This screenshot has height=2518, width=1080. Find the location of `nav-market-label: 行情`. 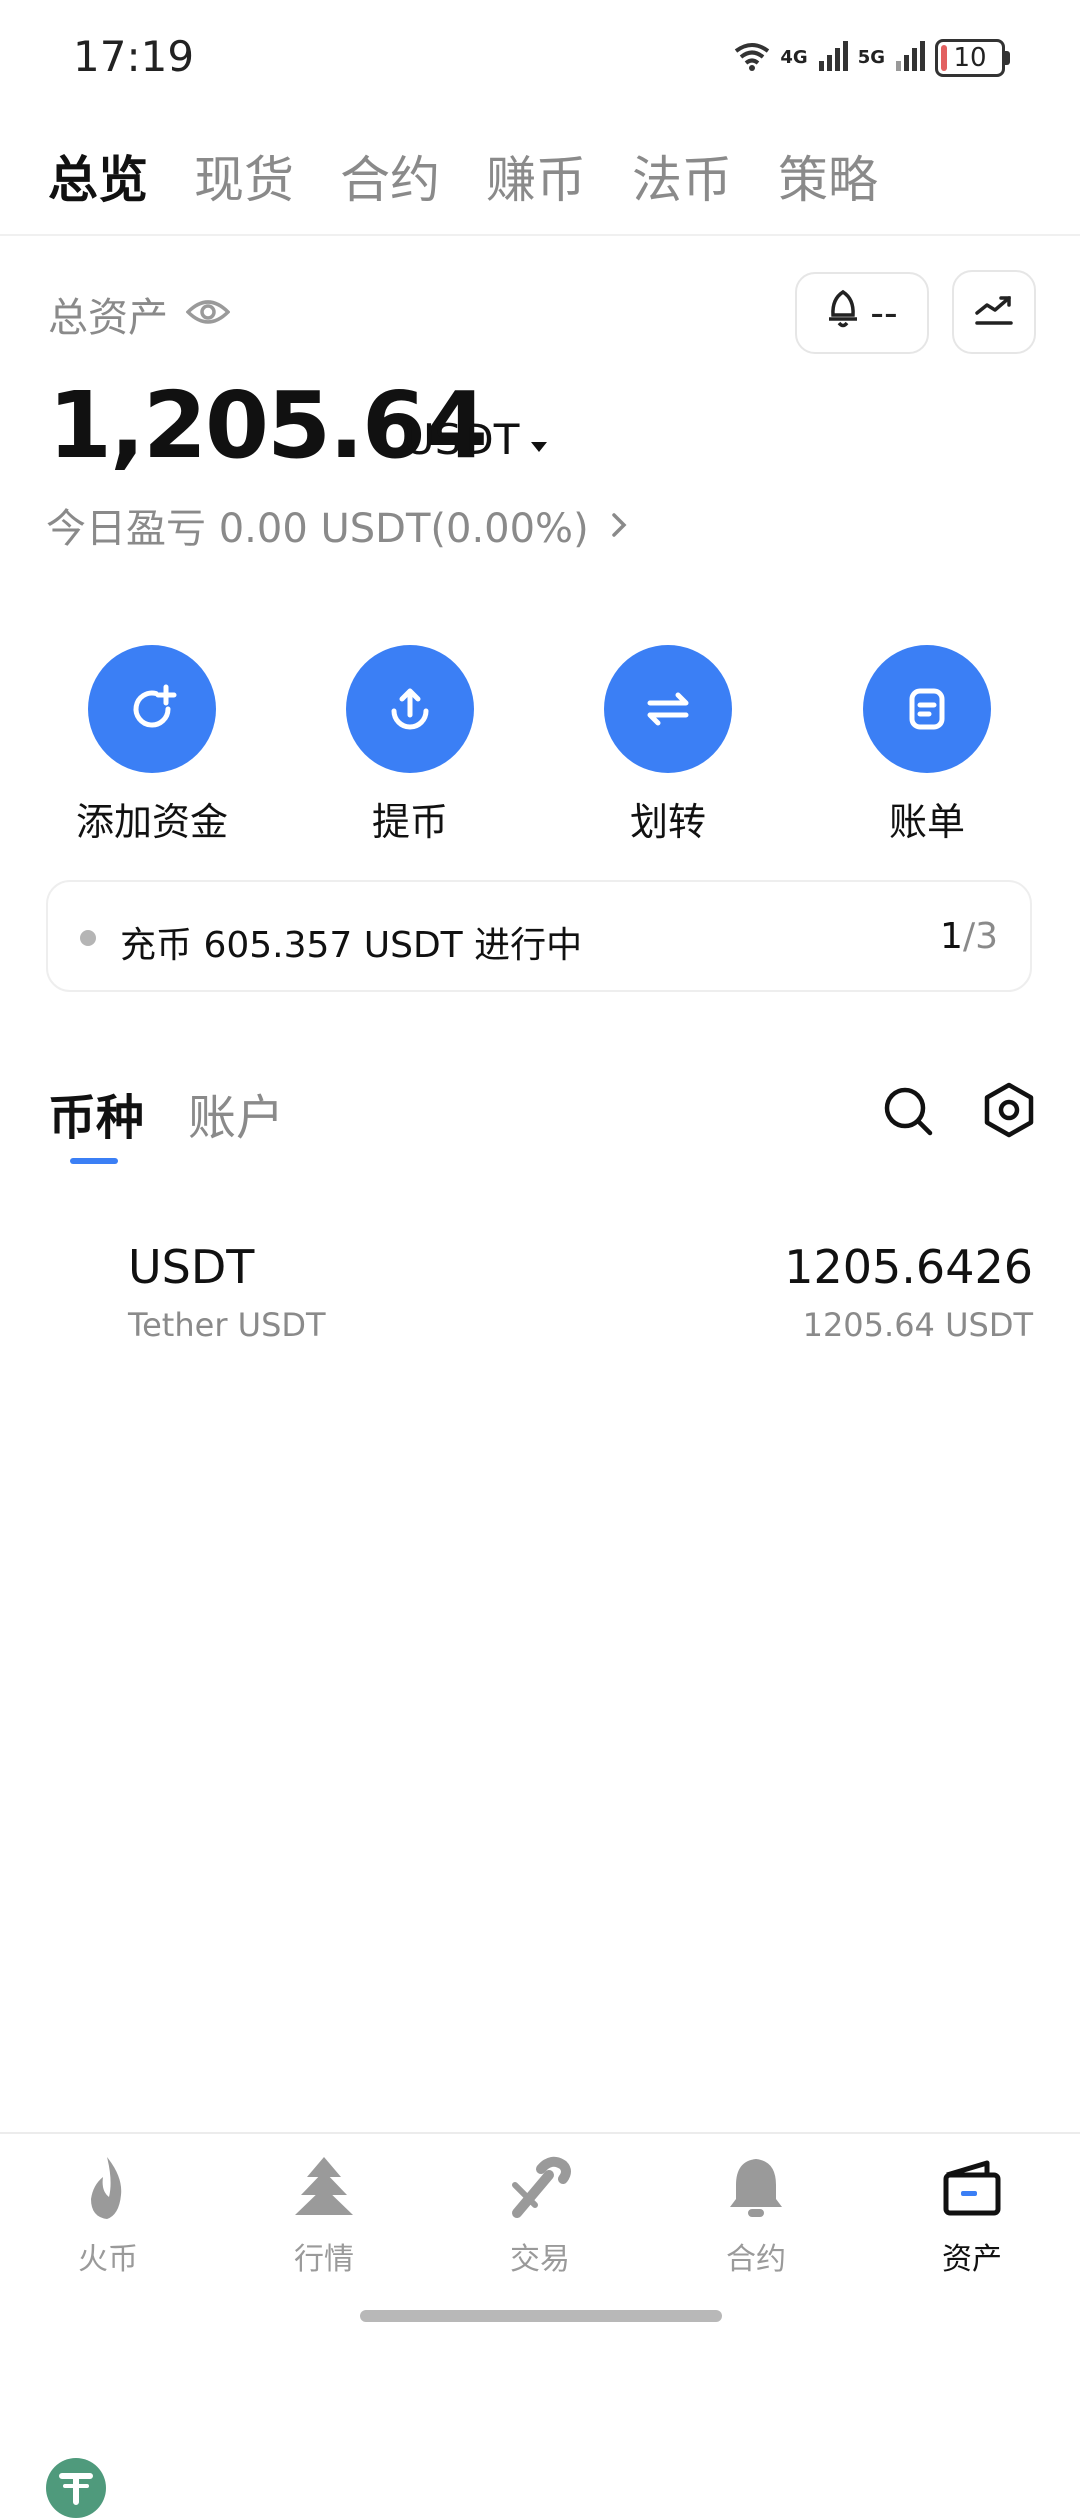

nav-market-label: 行情 is located at coordinates (324, 2259).